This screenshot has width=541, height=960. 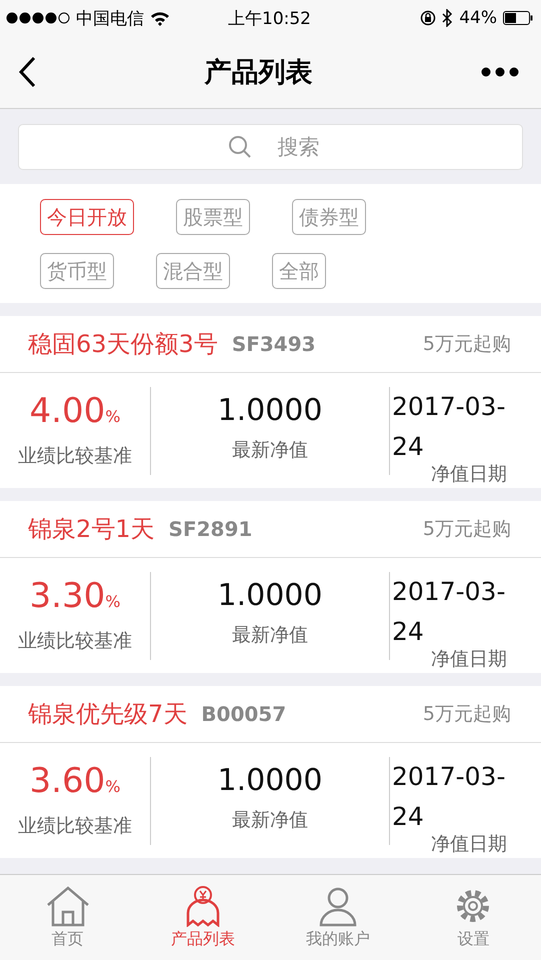 What do you see at coordinates (473, 917) in the screenshot?
I see `tab-item: 设置` at bounding box center [473, 917].